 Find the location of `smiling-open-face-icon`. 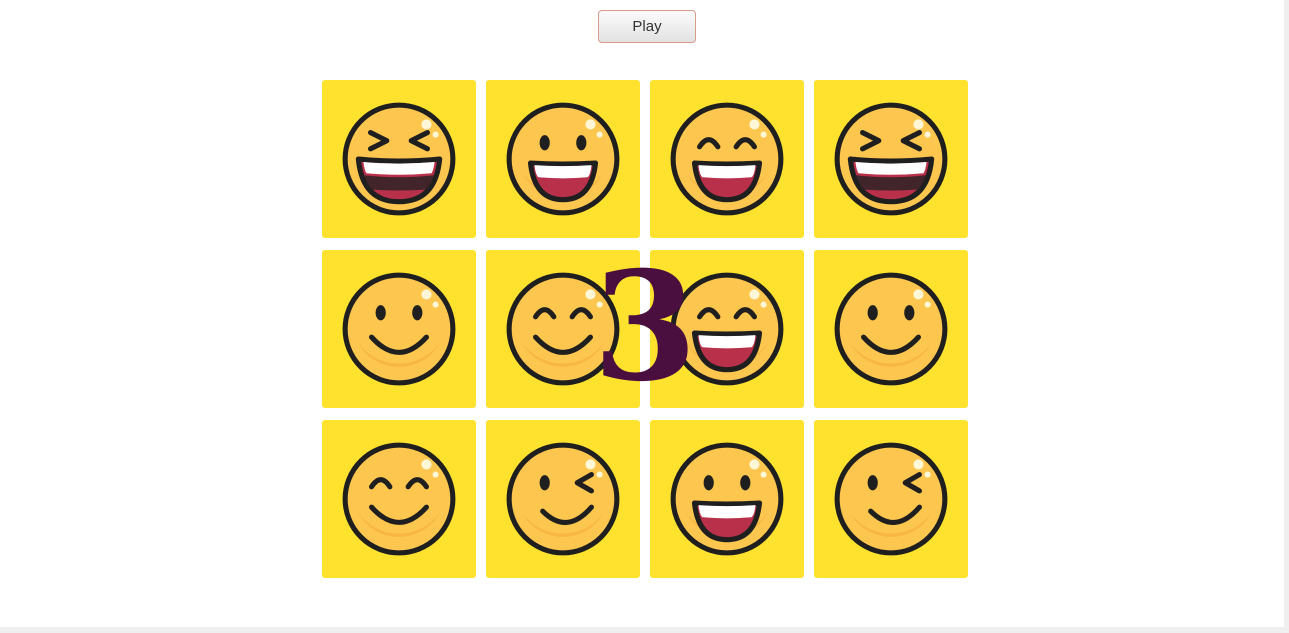

smiling-open-face-icon is located at coordinates (727, 159).